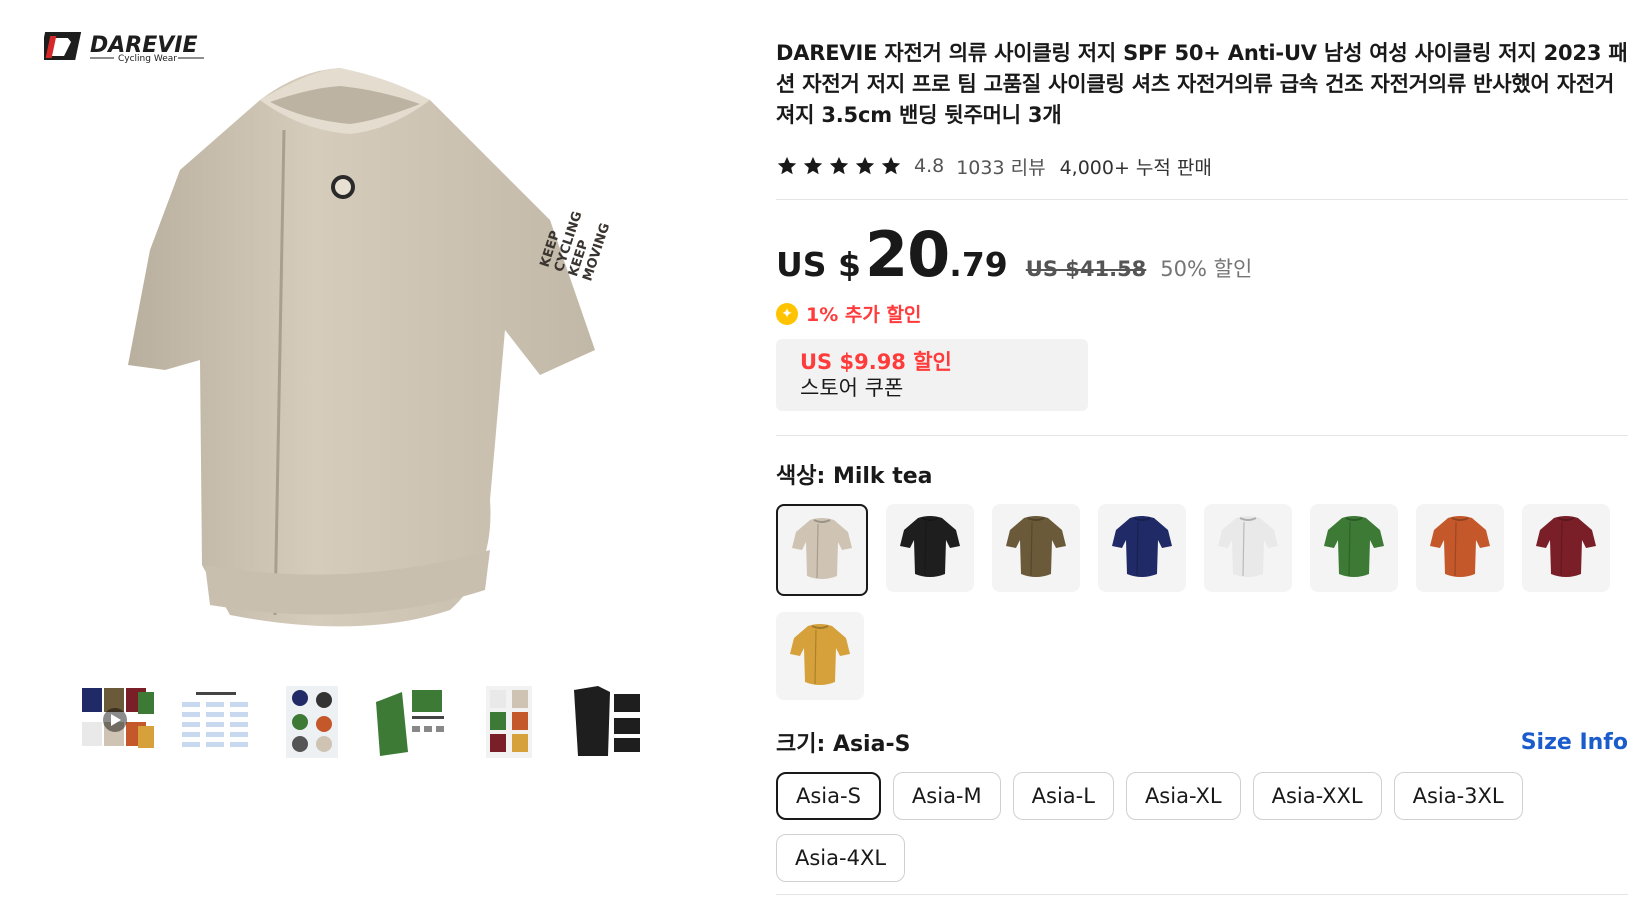 The height and width of the screenshot is (916, 1646). I want to click on discount-percent: 50% 할인, so click(1206, 269).